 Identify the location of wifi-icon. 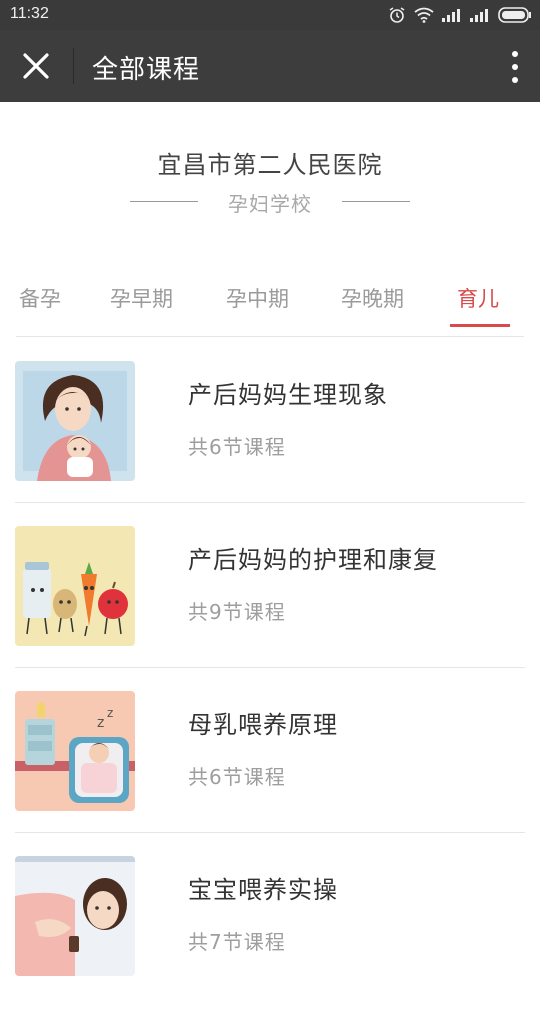
(424, 15).